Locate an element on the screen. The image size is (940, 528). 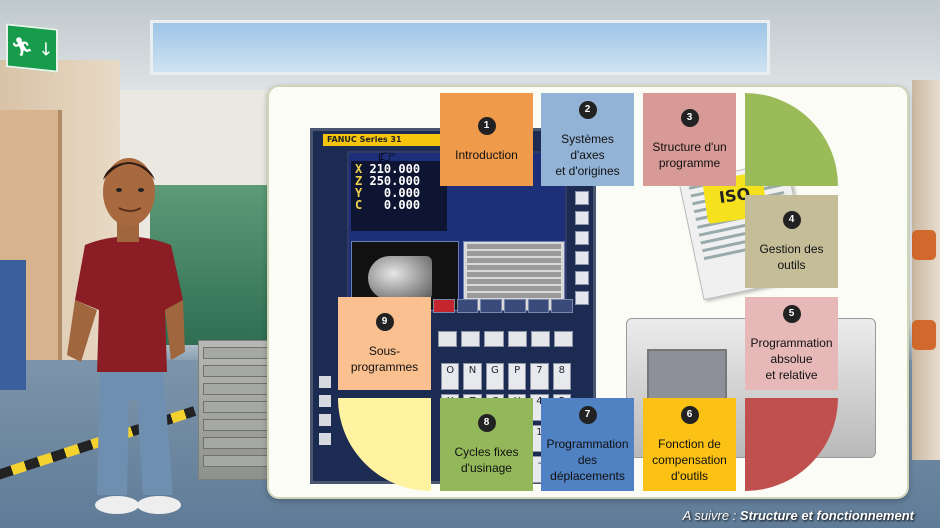
chapter-label: Programmation absolue et relative is located at coordinates (791, 358).